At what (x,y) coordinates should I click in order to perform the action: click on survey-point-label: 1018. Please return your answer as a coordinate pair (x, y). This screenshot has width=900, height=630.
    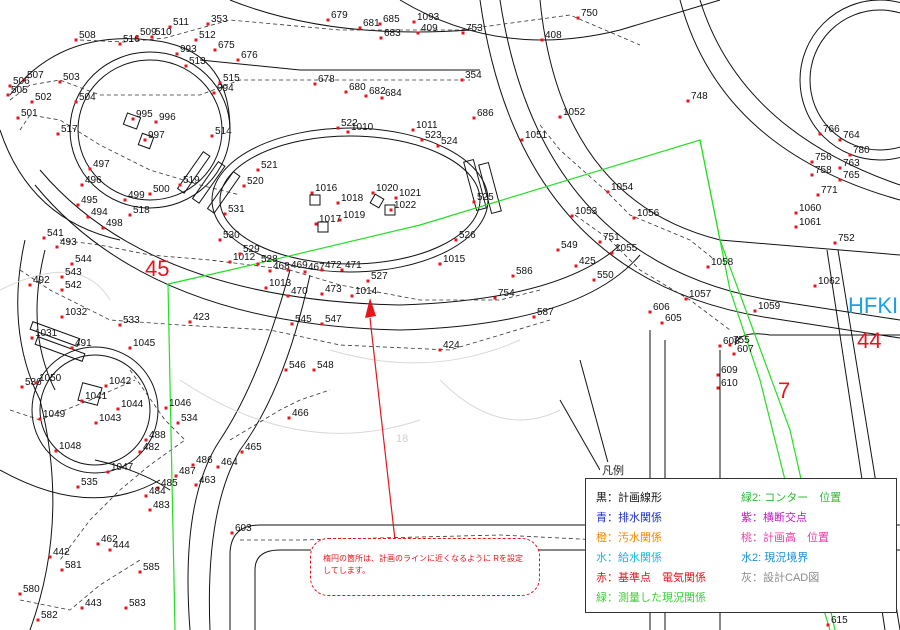
    Looking at the image, I should click on (352, 198).